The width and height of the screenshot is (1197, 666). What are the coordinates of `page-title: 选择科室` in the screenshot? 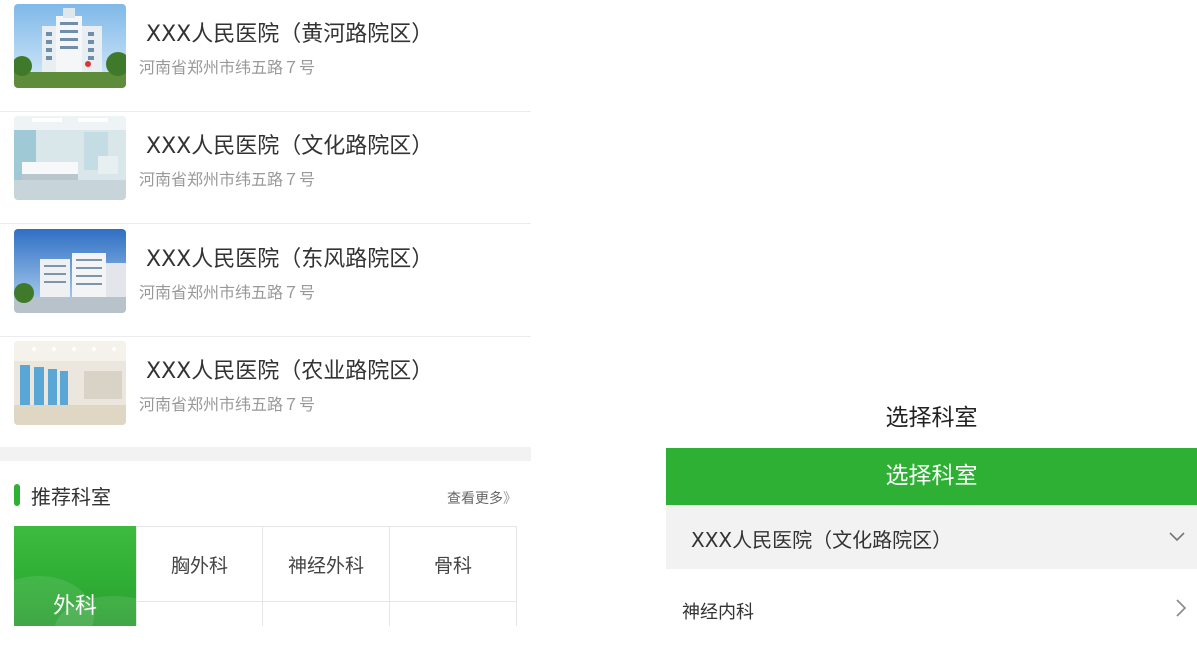 It's located at (931, 418).